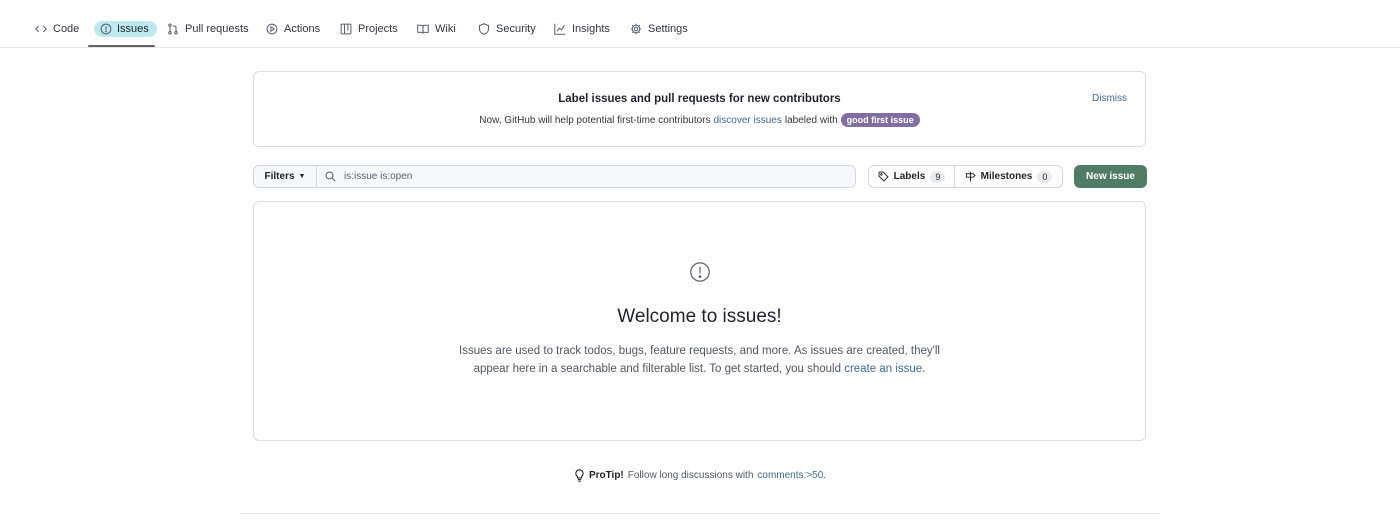 The height and width of the screenshot is (522, 1400). I want to click on tab-code: Code, so click(57, 29).